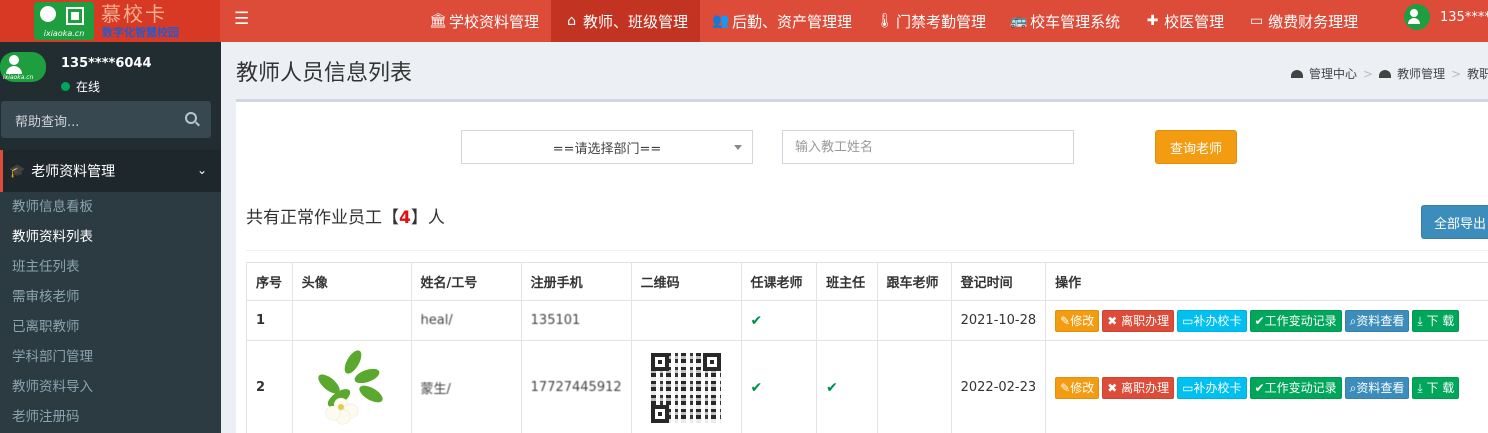 This screenshot has width=1488, height=433. What do you see at coordinates (110, 297) in the screenshot?
I see `sidebar-item-pending-review: 需审核老师` at bounding box center [110, 297].